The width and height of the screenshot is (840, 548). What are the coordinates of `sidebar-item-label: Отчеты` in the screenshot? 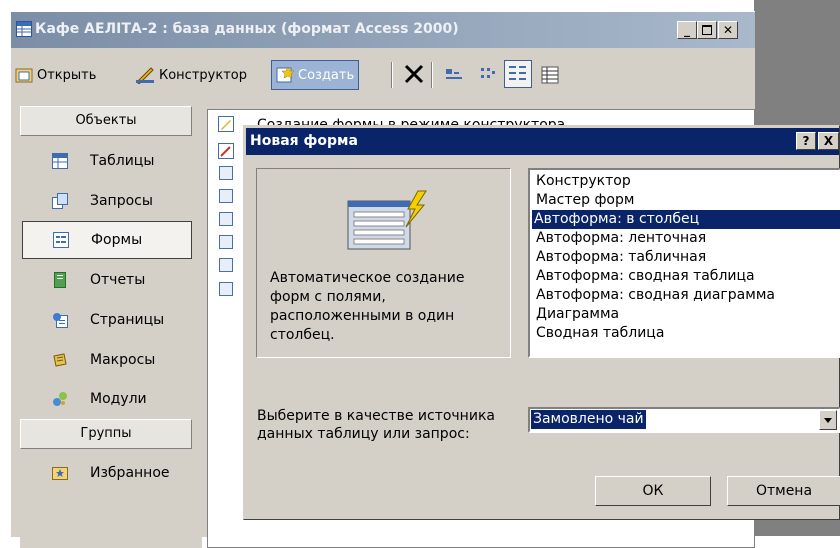 It's located at (118, 280).